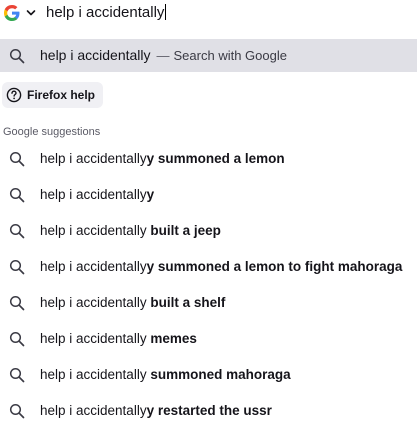 Image resolution: width=417 pixels, height=425 pixels. What do you see at coordinates (95, 55) in the screenshot?
I see `top-result-query: help i accidentally` at bounding box center [95, 55].